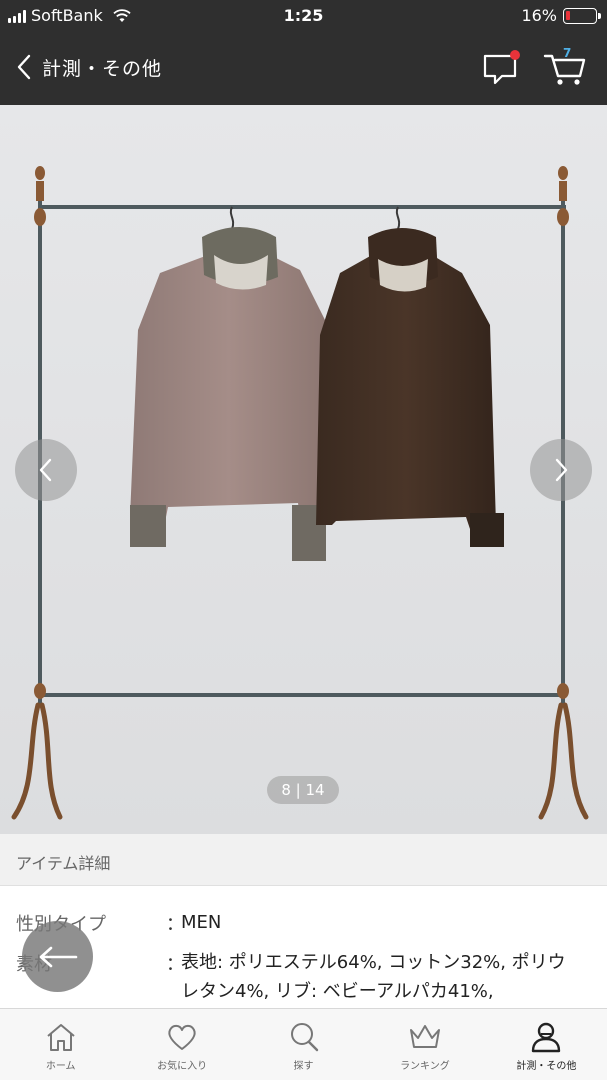  What do you see at coordinates (561, 15) in the screenshot?
I see `status-right: 16%` at bounding box center [561, 15].